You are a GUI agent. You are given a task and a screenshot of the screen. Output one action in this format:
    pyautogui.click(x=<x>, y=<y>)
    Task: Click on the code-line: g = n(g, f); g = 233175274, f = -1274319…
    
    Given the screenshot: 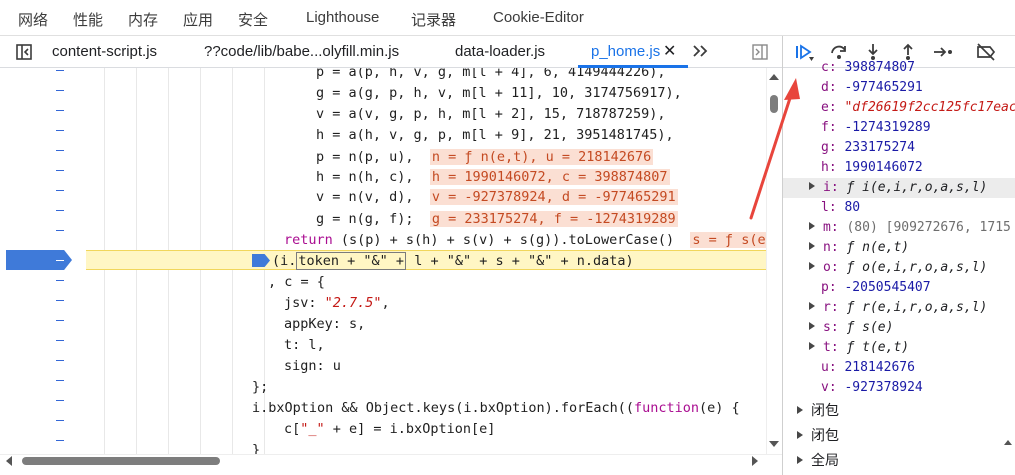 What is the action you would take?
    pyautogui.click(x=497, y=219)
    